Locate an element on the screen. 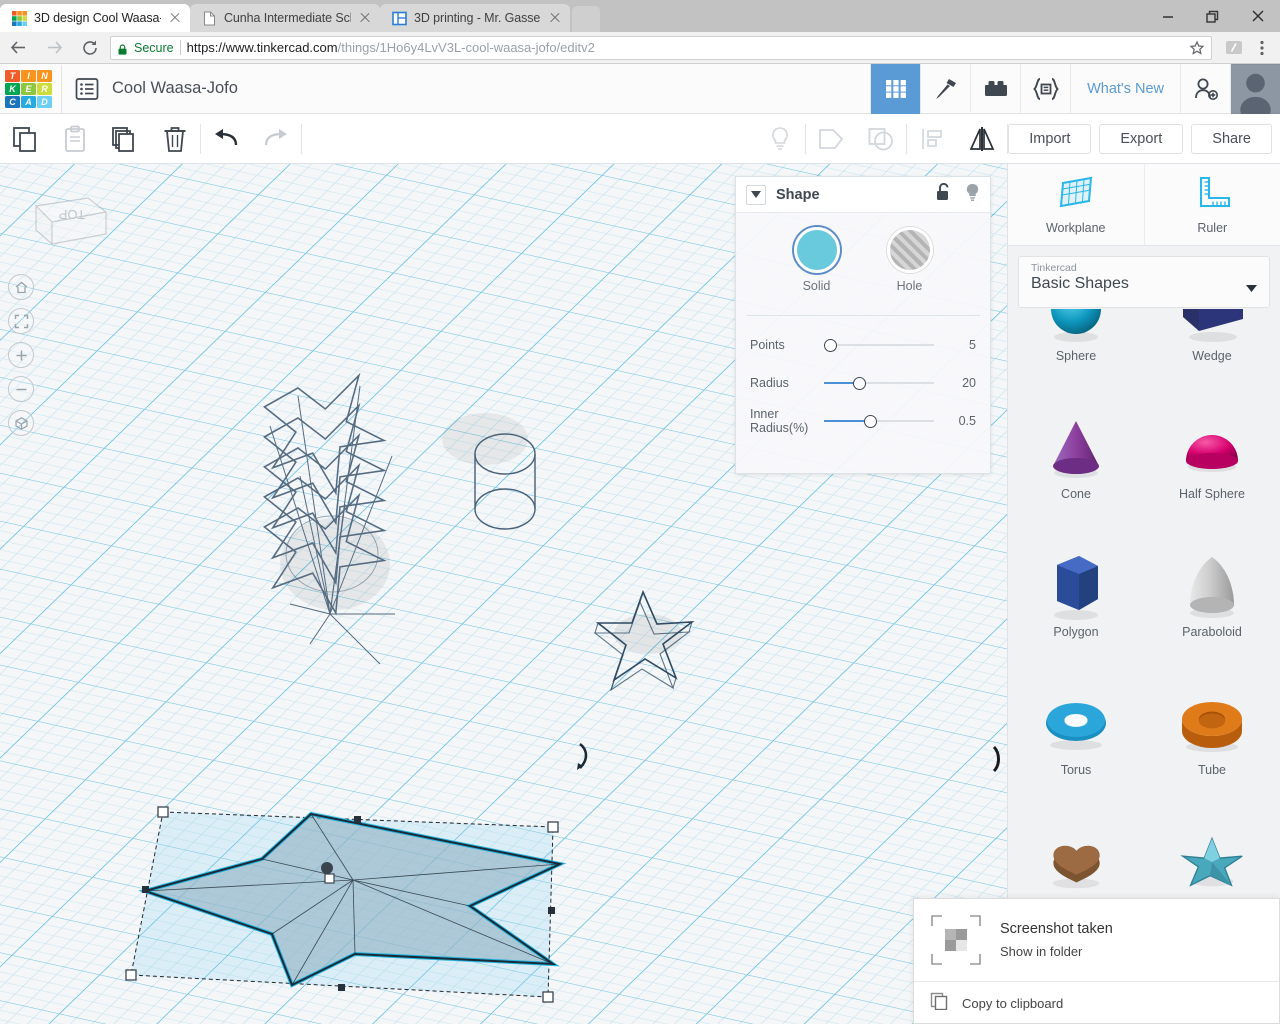 This screenshot has width=1280, height=1024. ungroup-icon is located at coordinates (881, 139).